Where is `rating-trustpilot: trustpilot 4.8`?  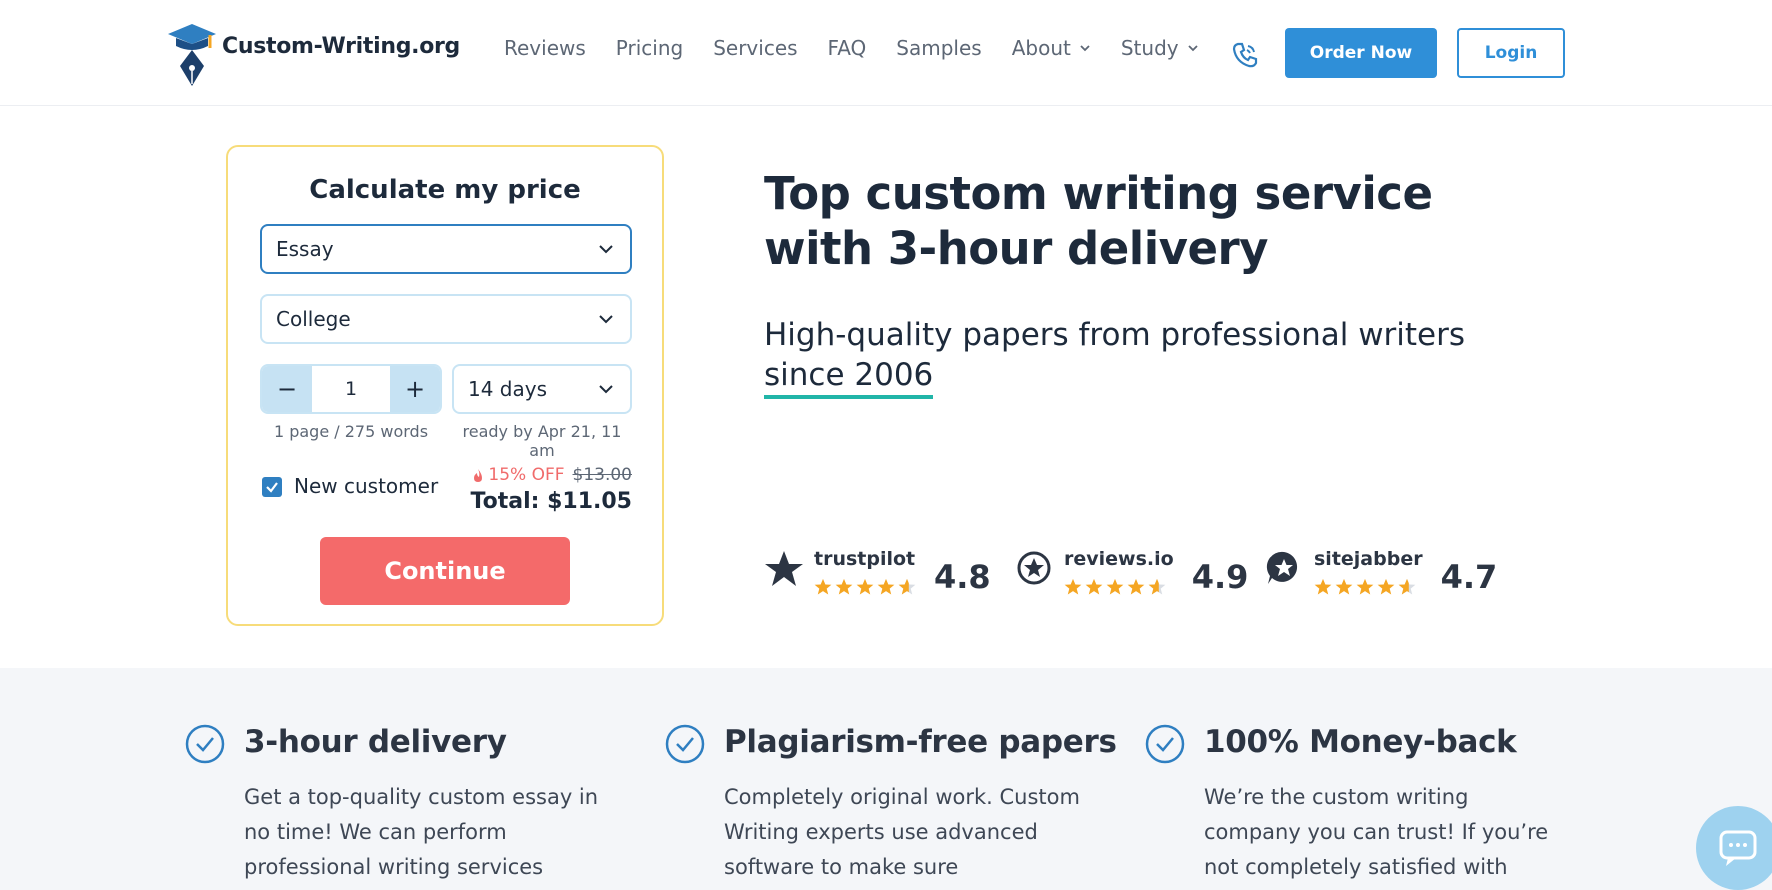 rating-trustpilot: trustpilot 4.8 is located at coordinates (889, 572).